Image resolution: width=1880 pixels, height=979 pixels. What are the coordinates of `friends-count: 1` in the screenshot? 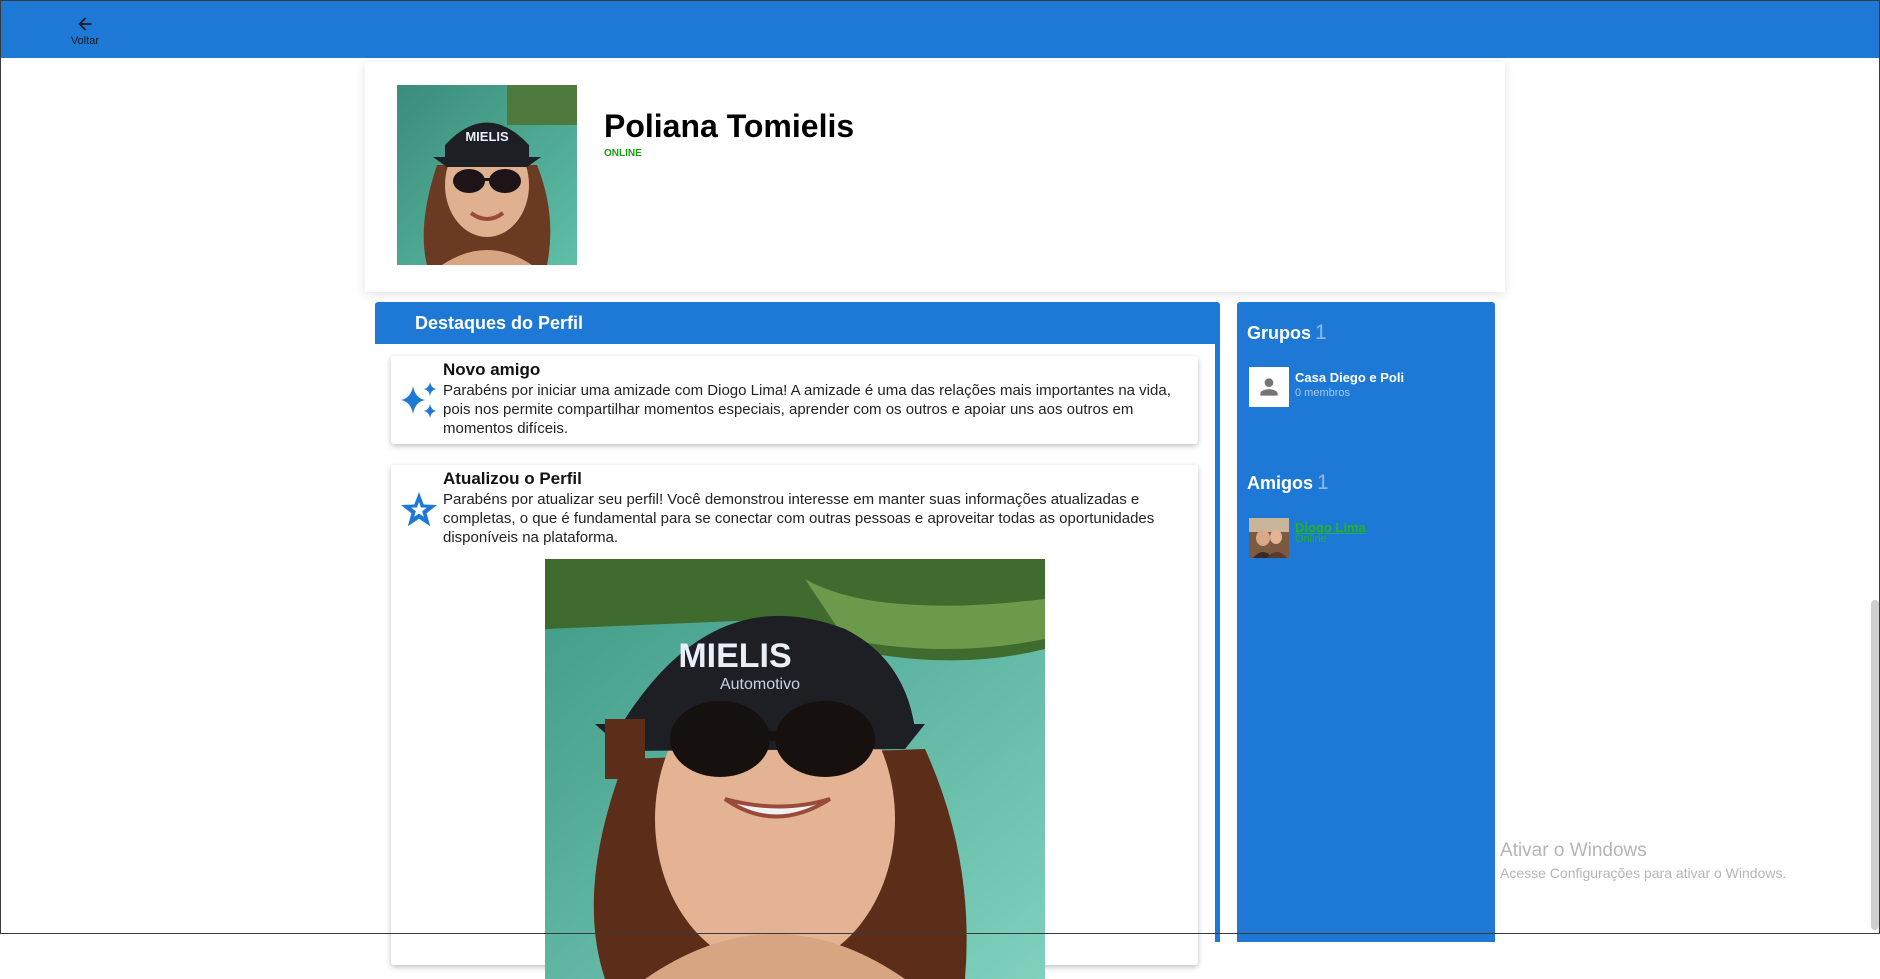 It's located at (1323, 482).